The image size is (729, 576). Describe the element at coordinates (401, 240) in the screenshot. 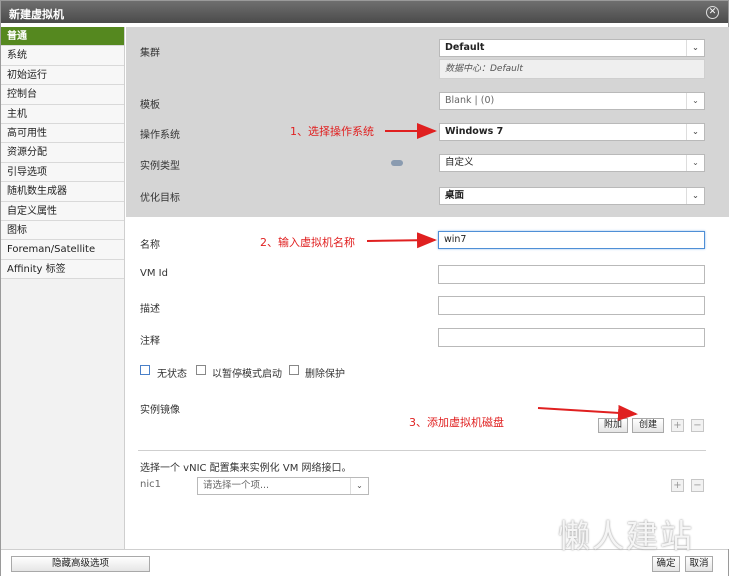

I see `arrow-to-name-field` at that location.